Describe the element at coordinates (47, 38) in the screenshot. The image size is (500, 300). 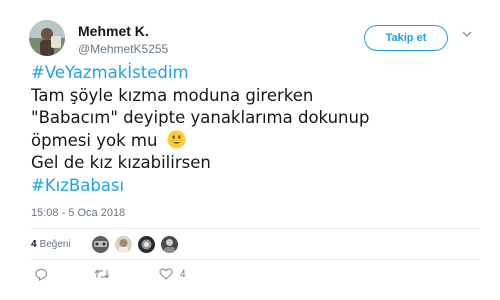
I see `author-avatar` at that location.